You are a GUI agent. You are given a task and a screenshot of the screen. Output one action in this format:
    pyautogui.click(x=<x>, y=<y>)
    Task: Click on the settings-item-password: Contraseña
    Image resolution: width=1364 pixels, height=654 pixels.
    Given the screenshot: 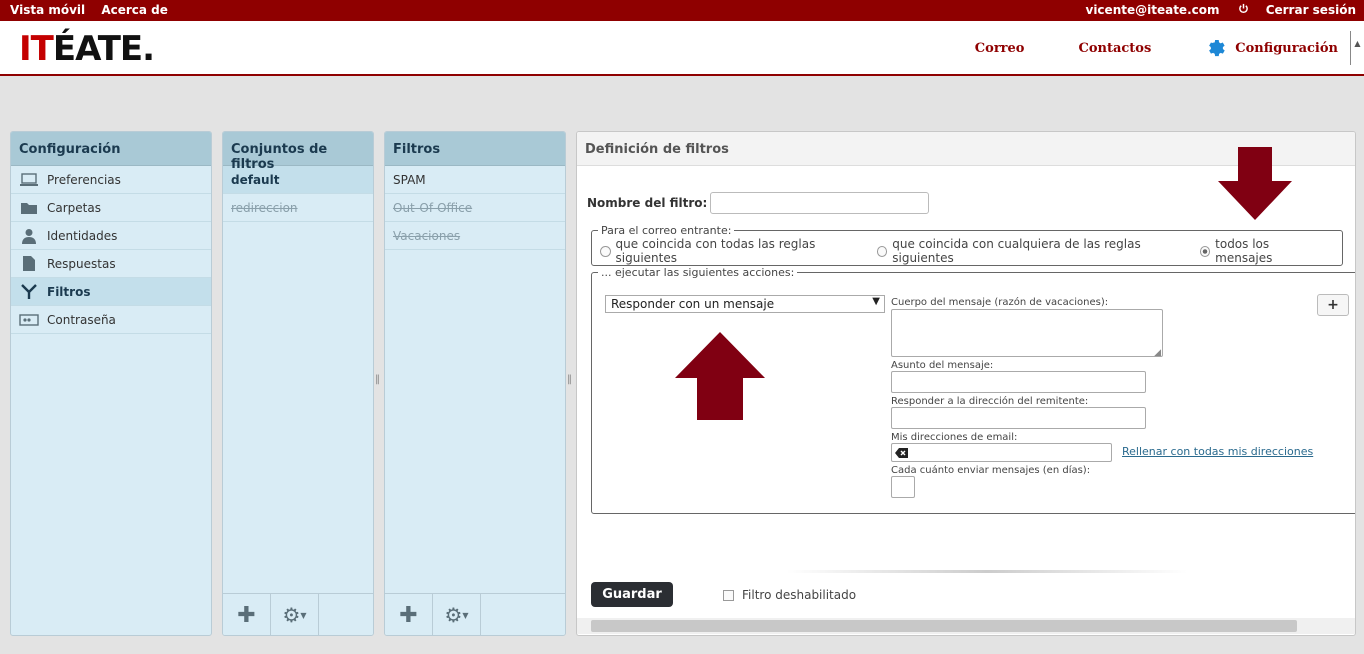 What is the action you would take?
    pyautogui.click(x=111, y=320)
    